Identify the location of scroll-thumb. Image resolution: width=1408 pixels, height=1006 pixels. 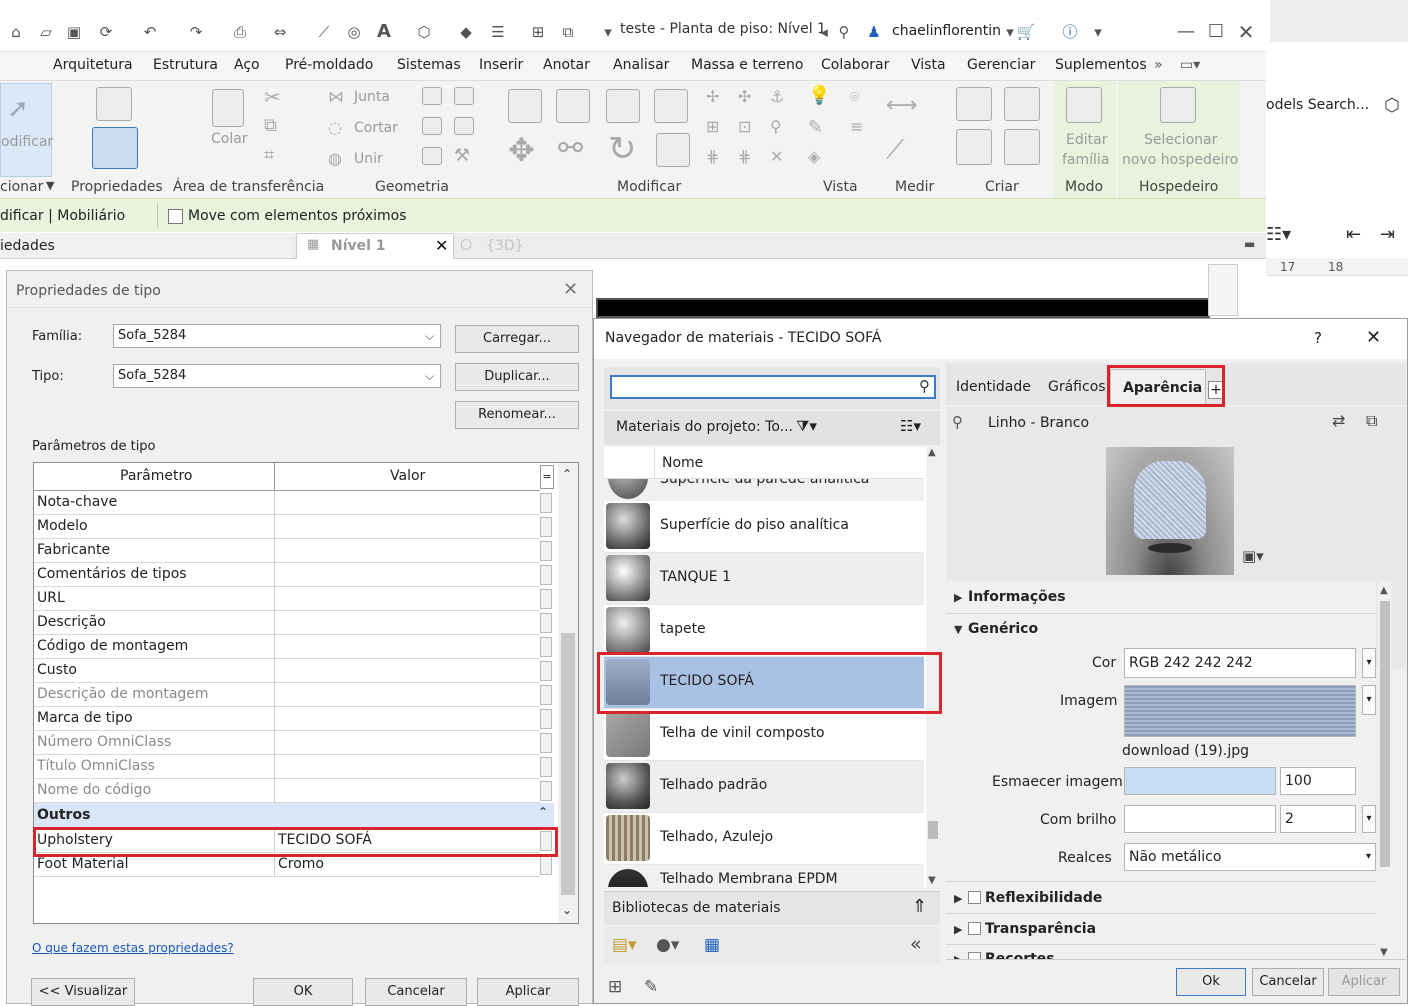
(1385, 734).